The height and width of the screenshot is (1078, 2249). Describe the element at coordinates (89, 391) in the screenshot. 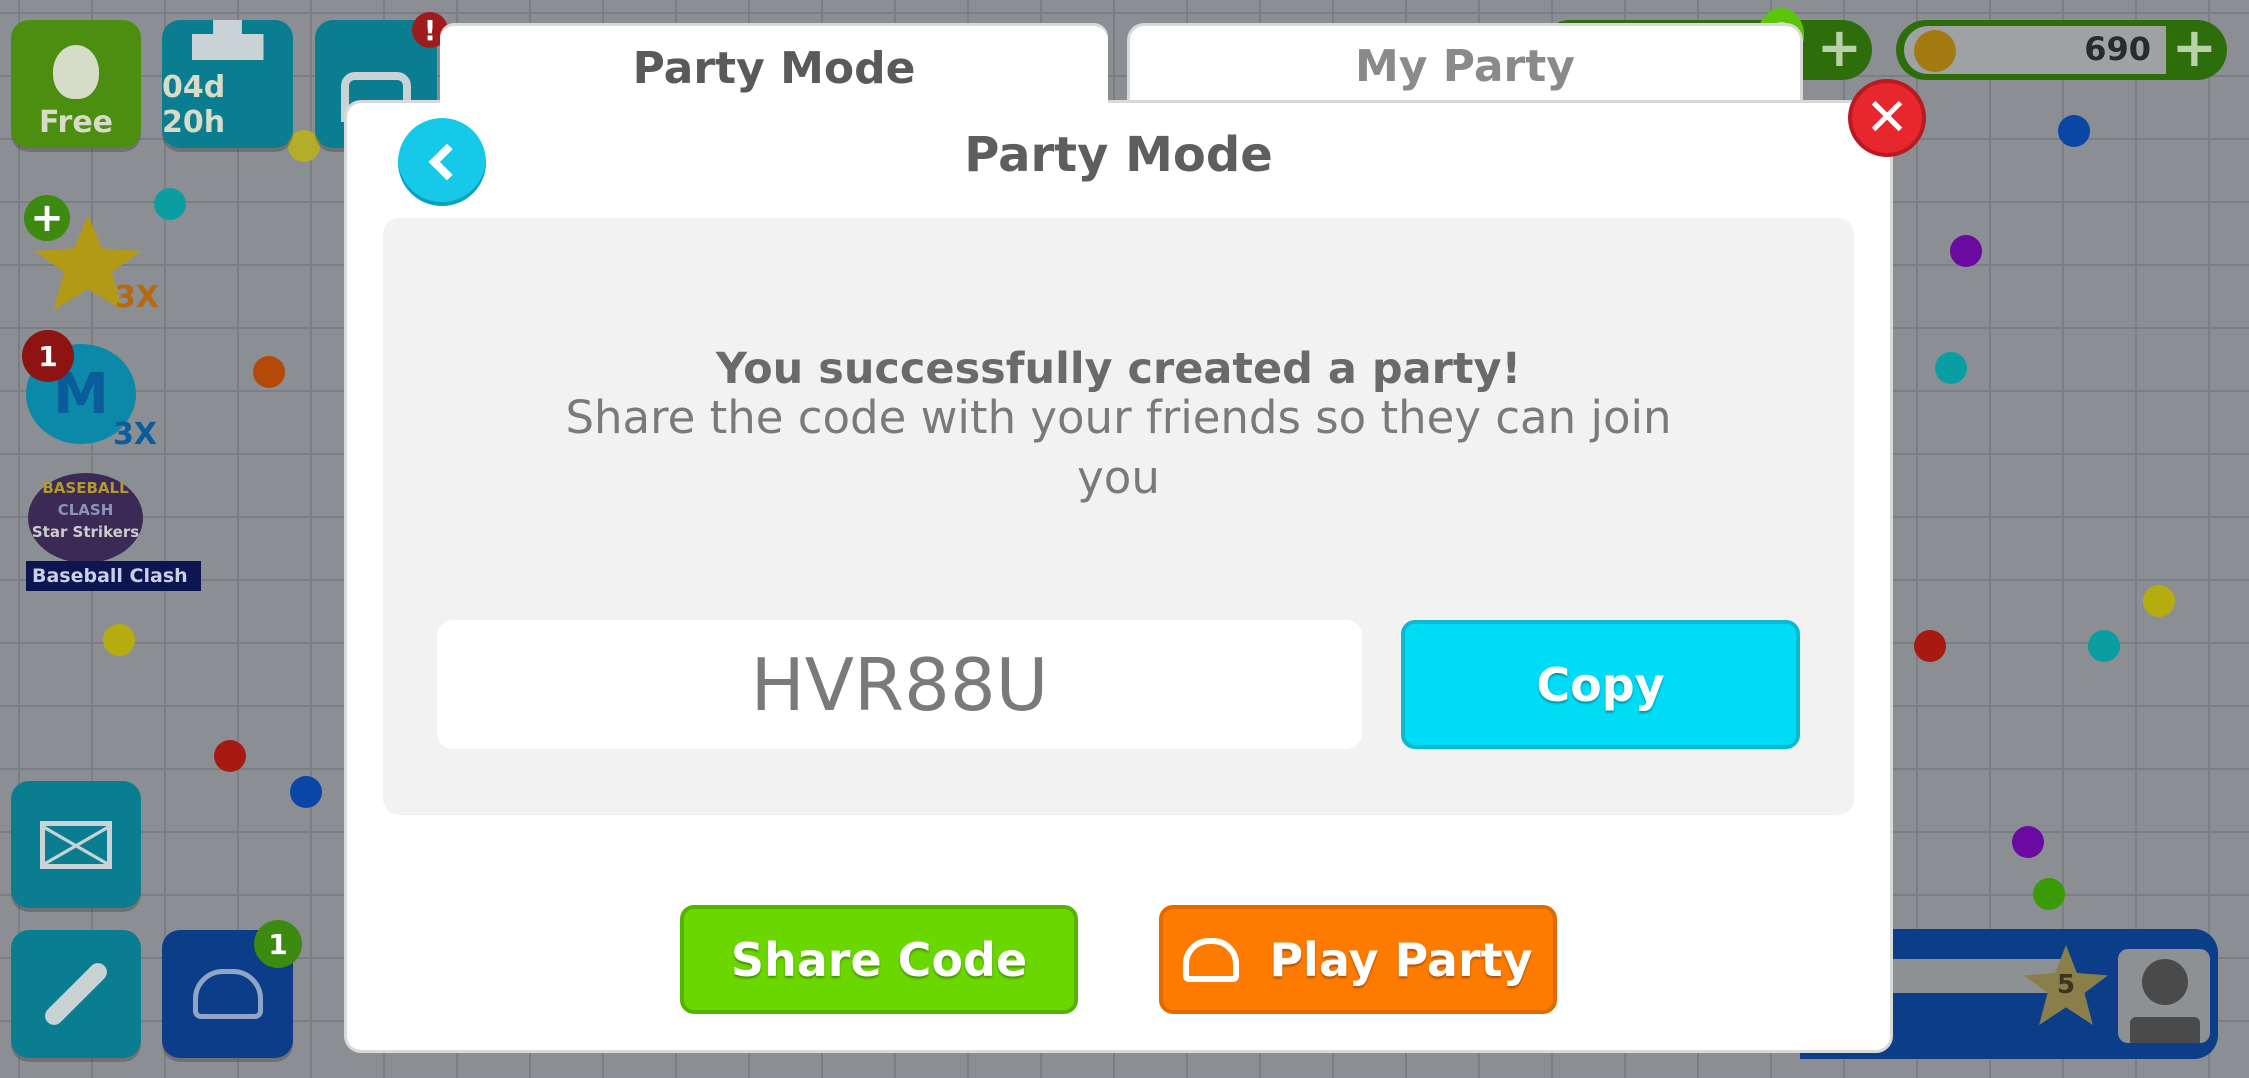

I see `mass-boost-button: M 1 3X` at that location.